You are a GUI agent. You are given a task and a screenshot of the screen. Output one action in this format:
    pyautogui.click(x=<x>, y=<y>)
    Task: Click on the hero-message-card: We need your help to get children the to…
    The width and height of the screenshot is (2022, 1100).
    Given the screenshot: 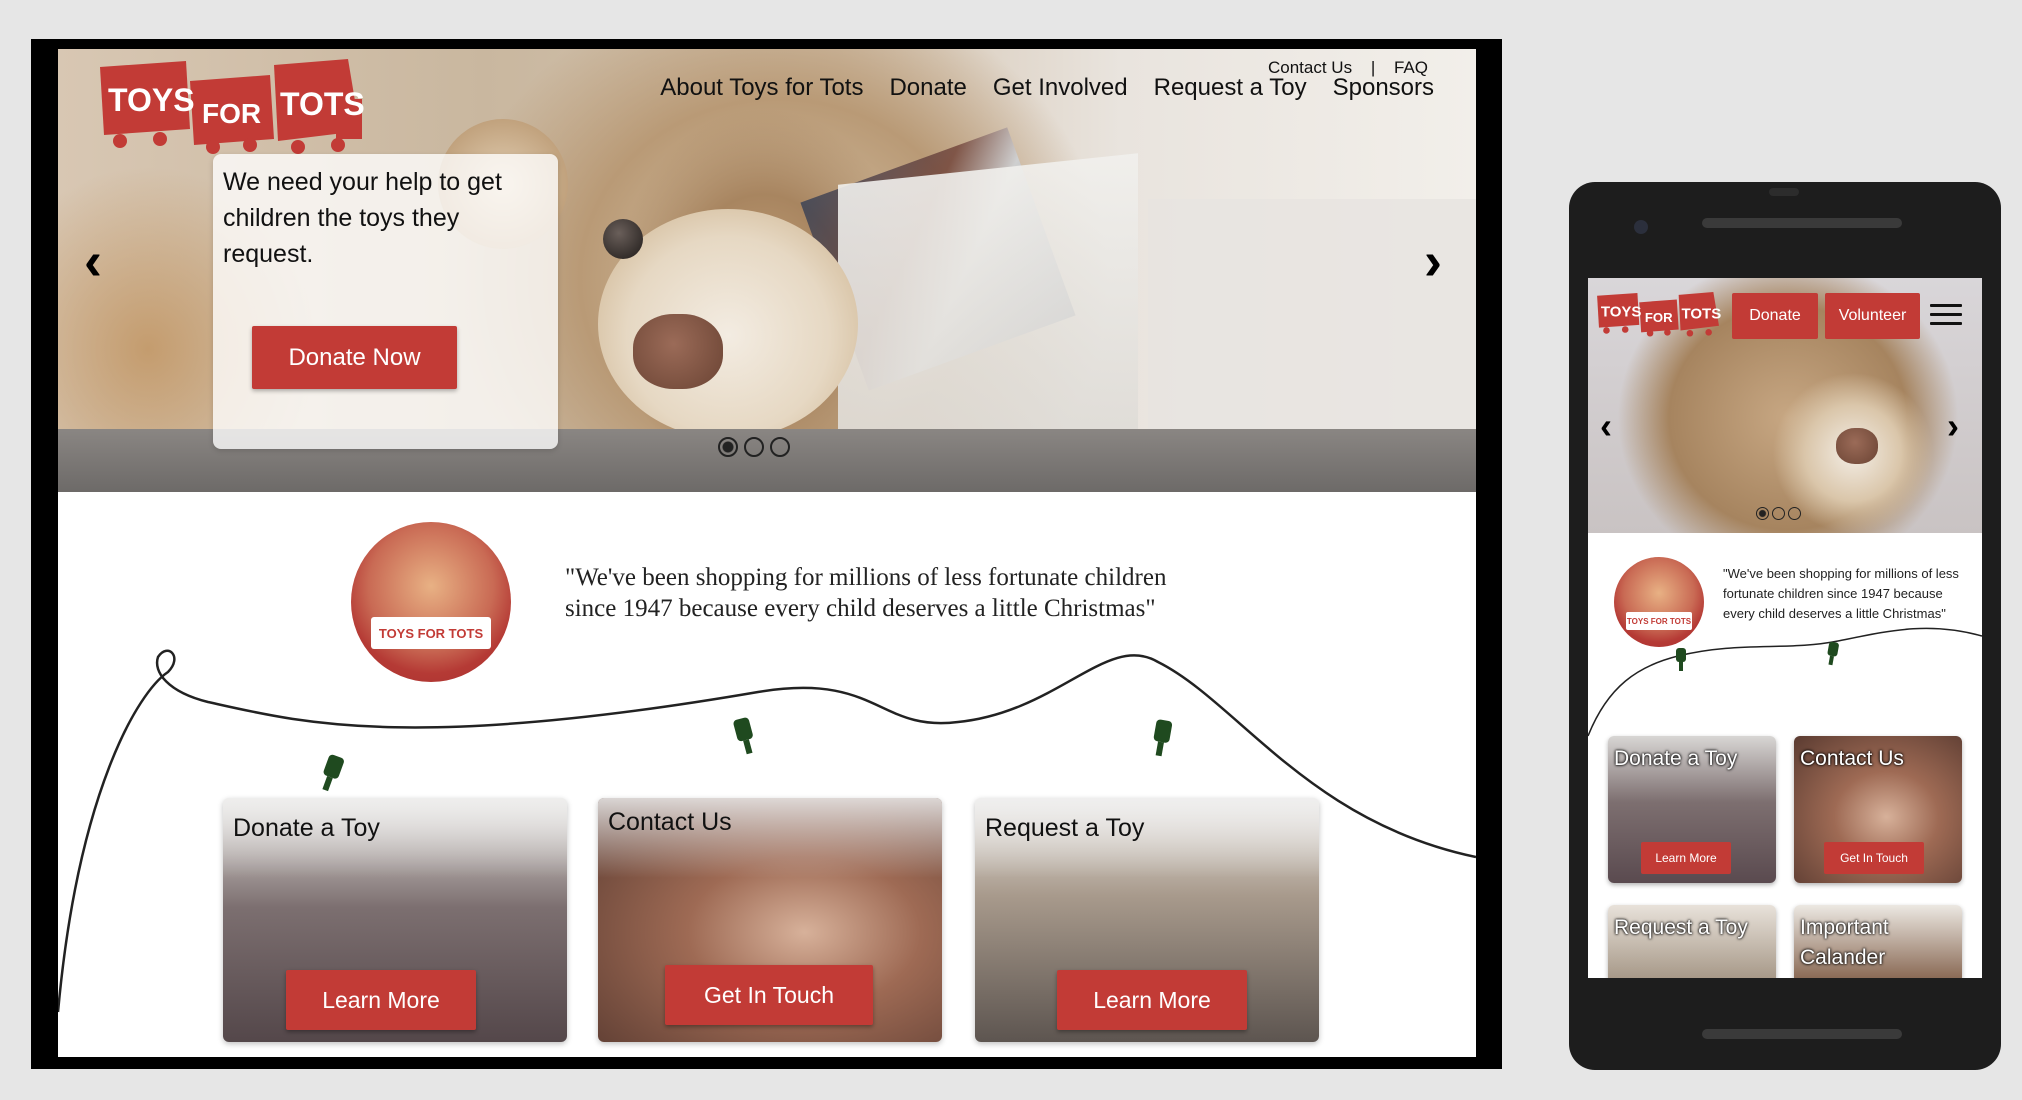 What is the action you would take?
    pyautogui.click(x=385, y=301)
    